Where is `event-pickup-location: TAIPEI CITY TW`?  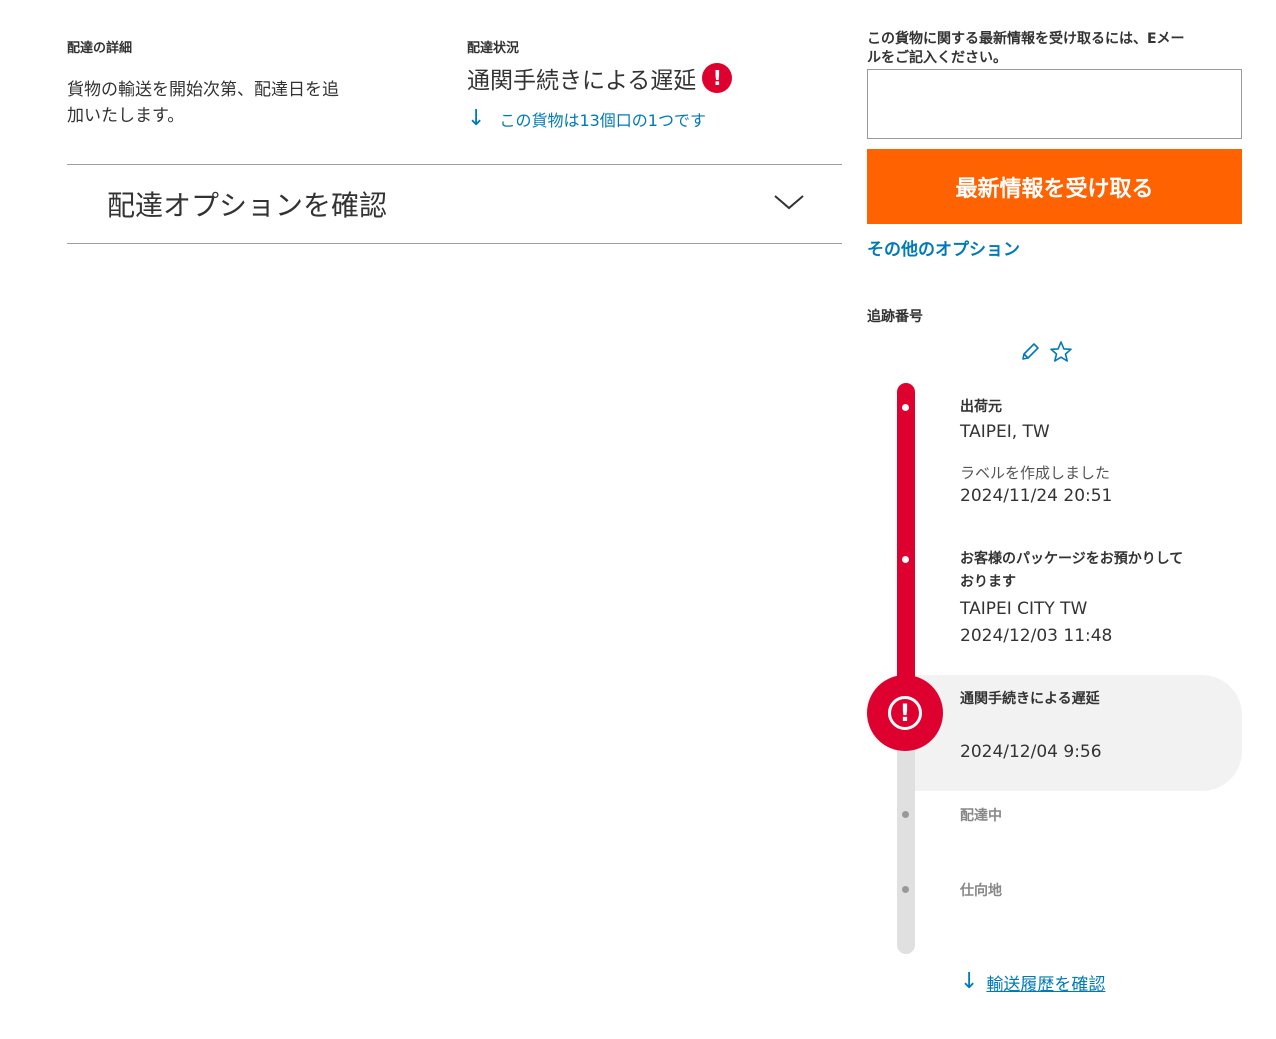 event-pickup-location: TAIPEI CITY TW is located at coordinates (1024, 609).